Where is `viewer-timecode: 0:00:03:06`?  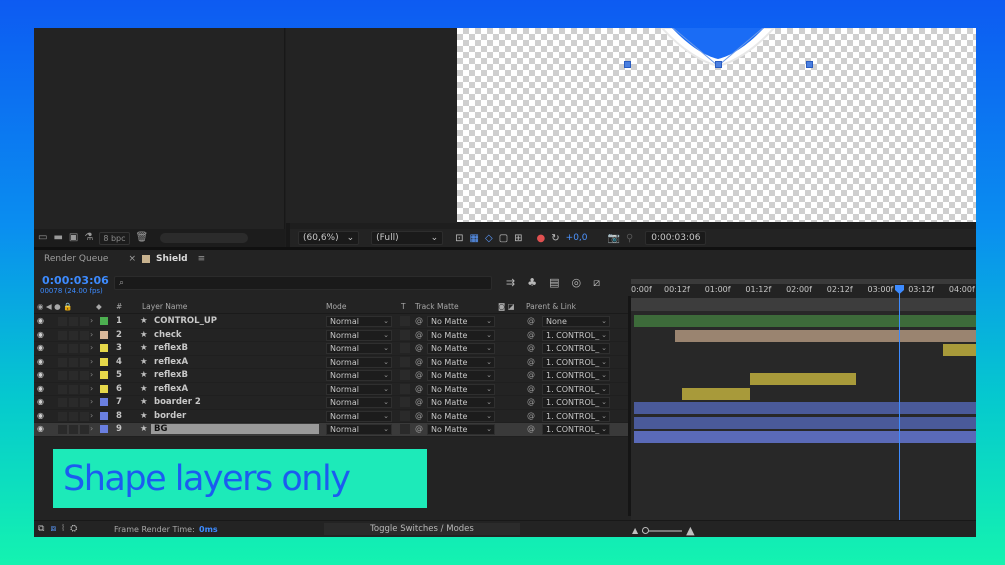 viewer-timecode: 0:00:03:06 is located at coordinates (676, 238).